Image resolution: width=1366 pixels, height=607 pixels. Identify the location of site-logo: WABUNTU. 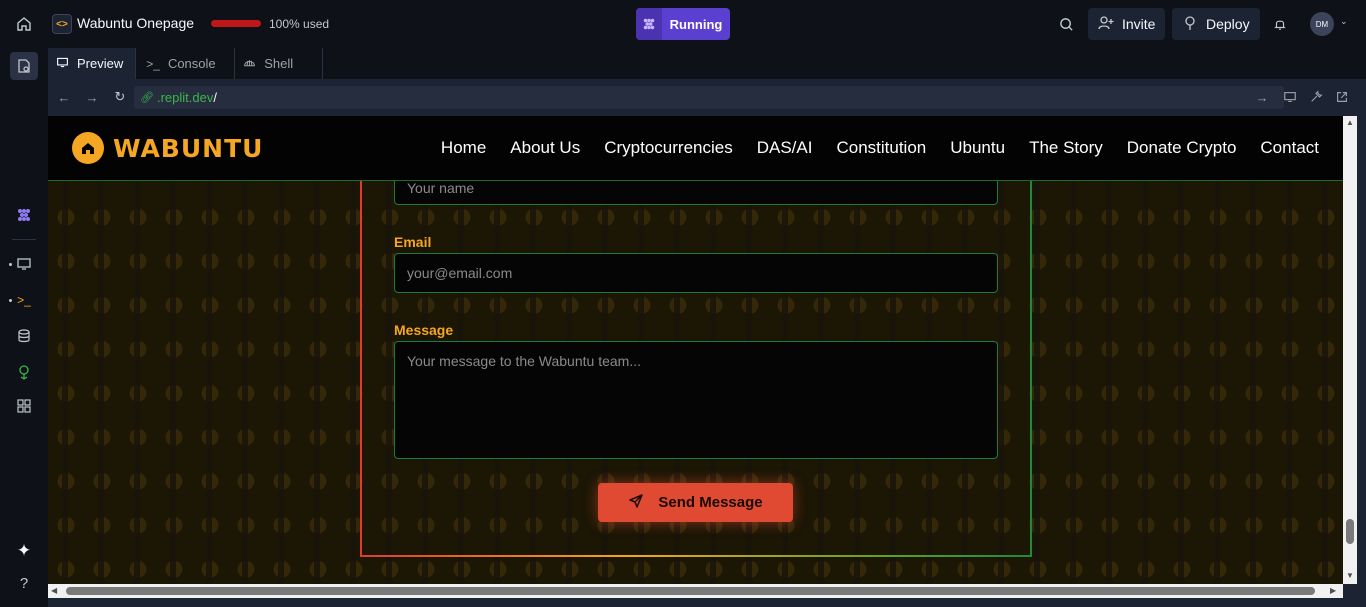
(188, 148).